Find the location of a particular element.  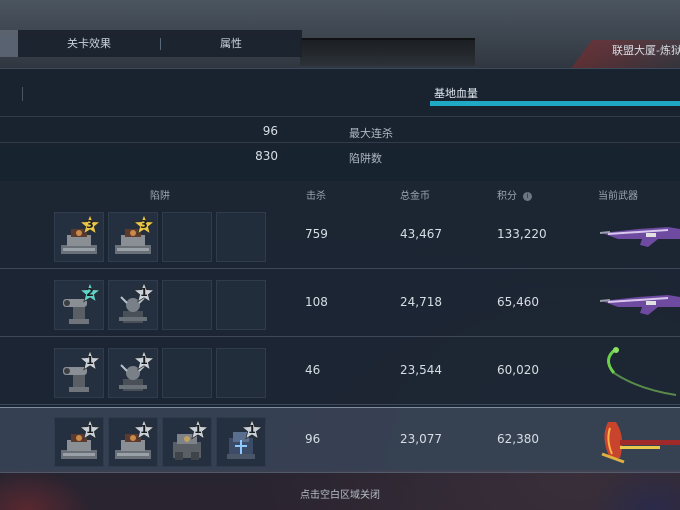

cell-score: 65,460 is located at coordinates (518, 302).